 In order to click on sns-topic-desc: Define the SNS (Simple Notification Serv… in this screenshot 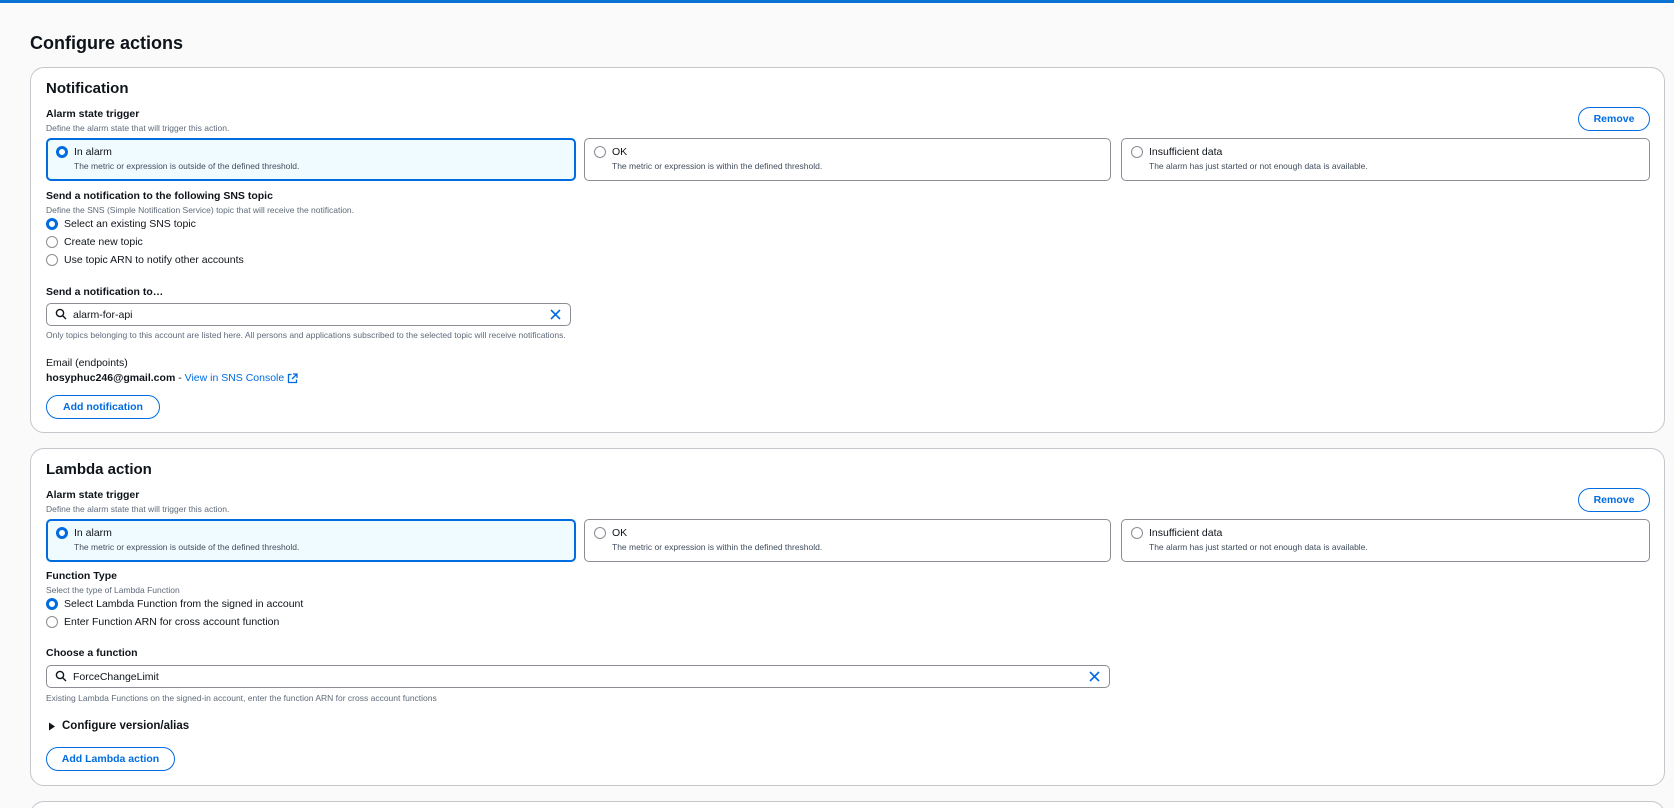, I will do `click(200, 210)`.